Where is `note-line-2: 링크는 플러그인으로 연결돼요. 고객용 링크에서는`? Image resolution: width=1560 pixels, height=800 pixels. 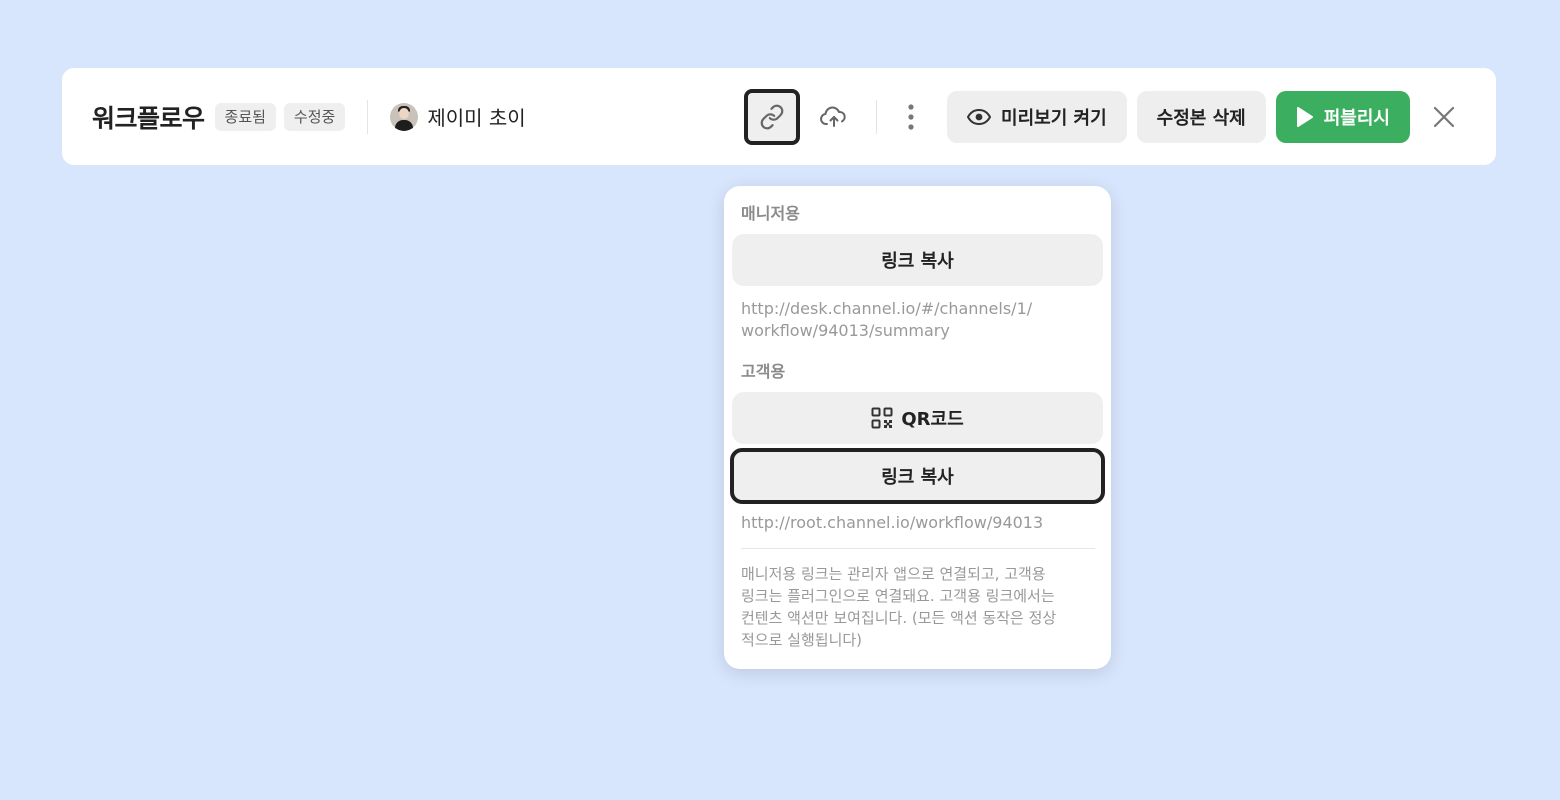
note-line-2: 링크는 플러그인으로 연결돼요. 고객용 링크에서는 is located at coordinates (898, 596).